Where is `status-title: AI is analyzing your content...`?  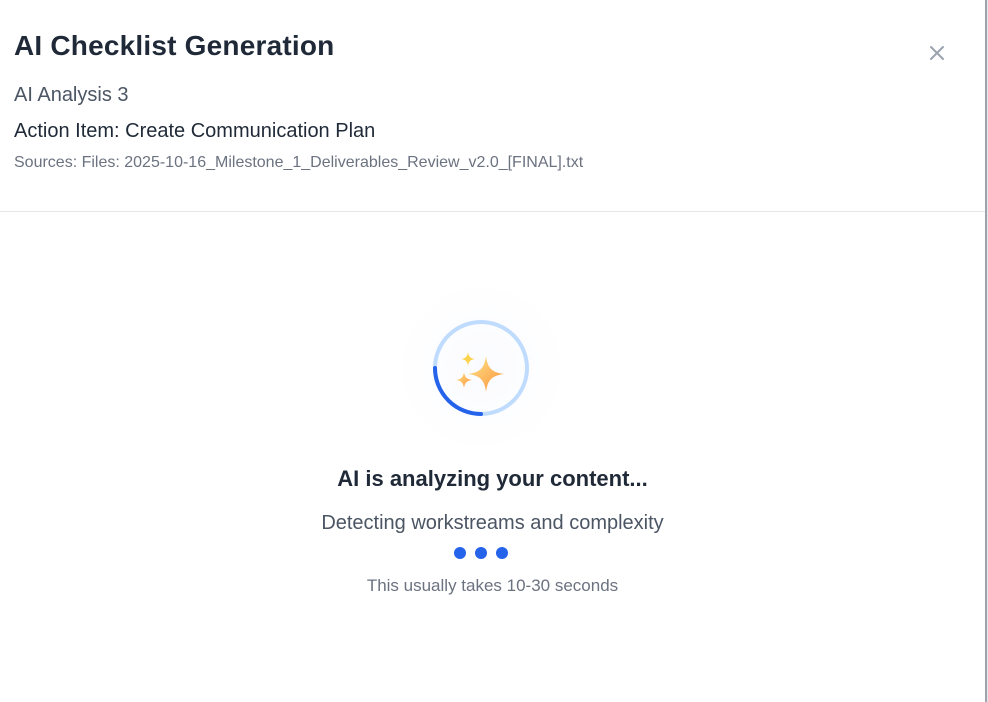
status-title: AI is analyzing your content... is located at coordinates (492, 478).